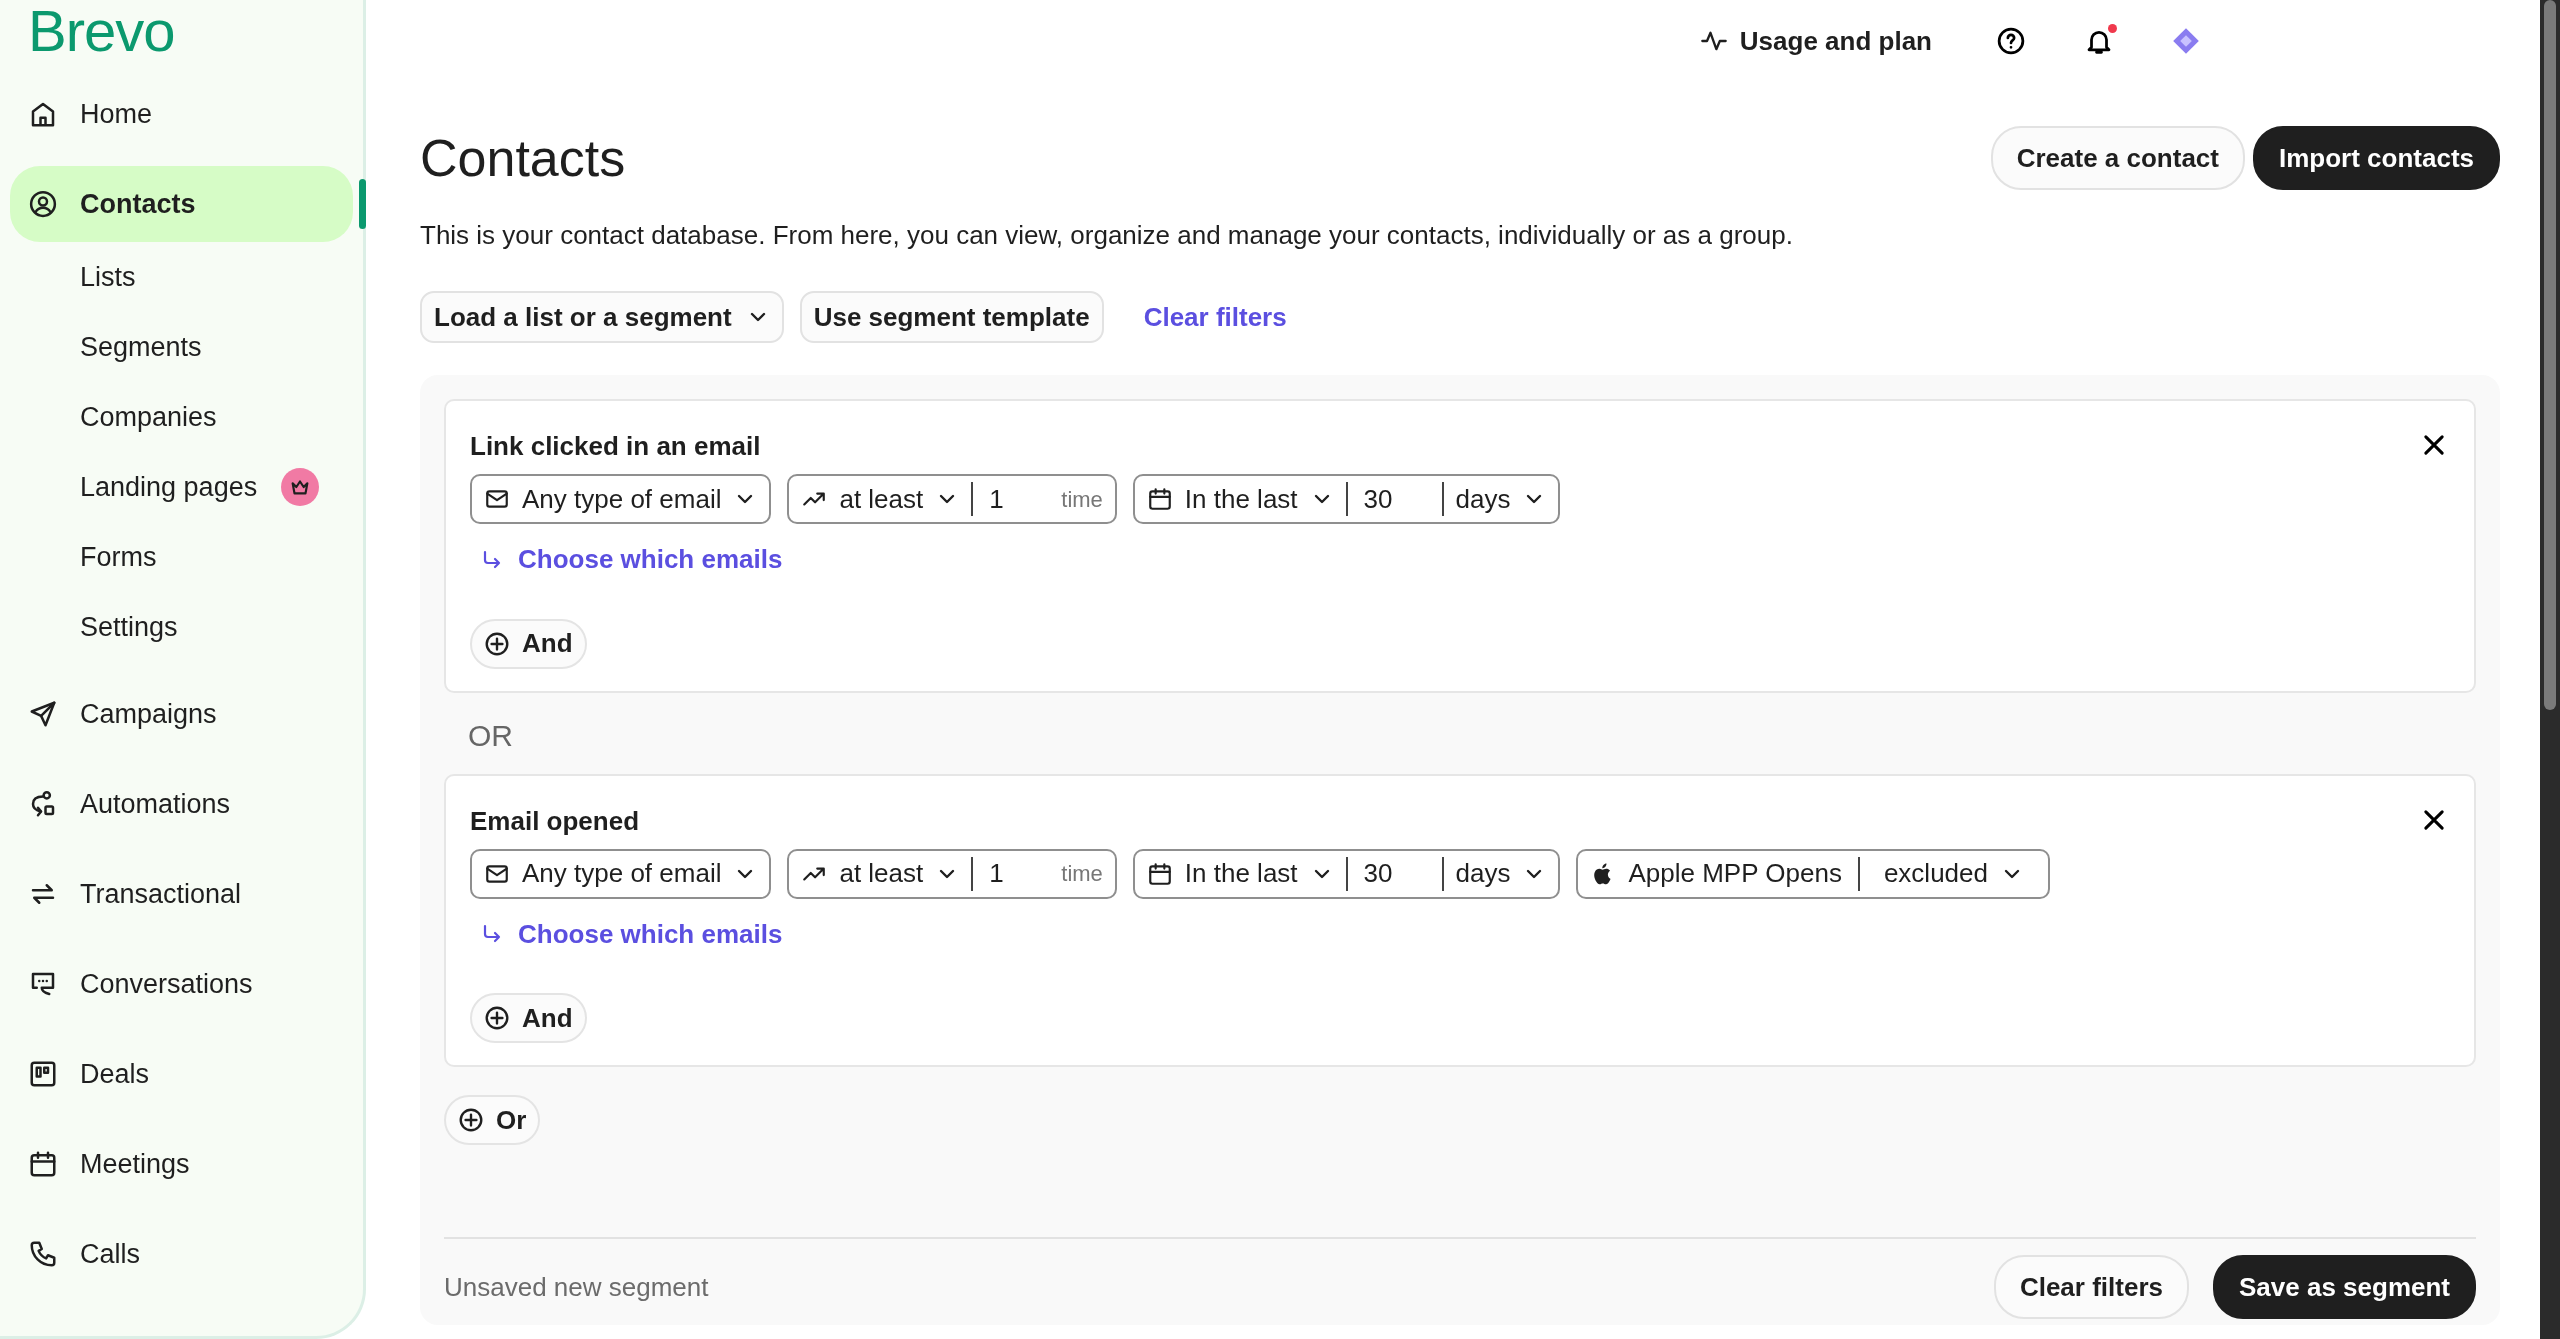 The image size is (2560, 1339). I want to click on sidebar-subitem: Companies, so click(148, 417).